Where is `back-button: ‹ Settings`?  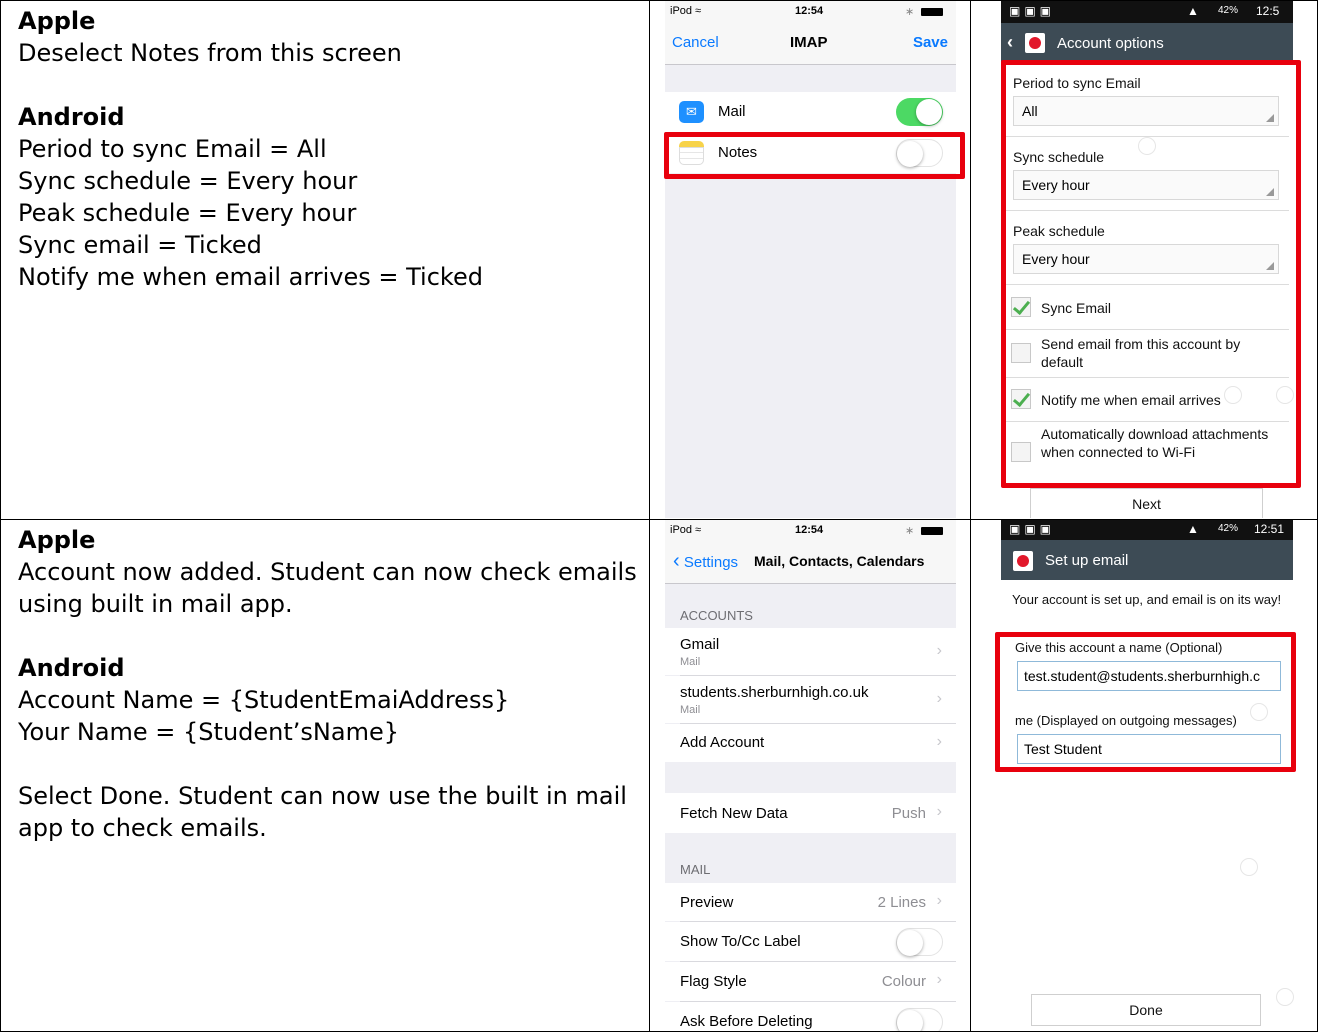
back-button: ‹ Settings is located at coordinates (705, 561).